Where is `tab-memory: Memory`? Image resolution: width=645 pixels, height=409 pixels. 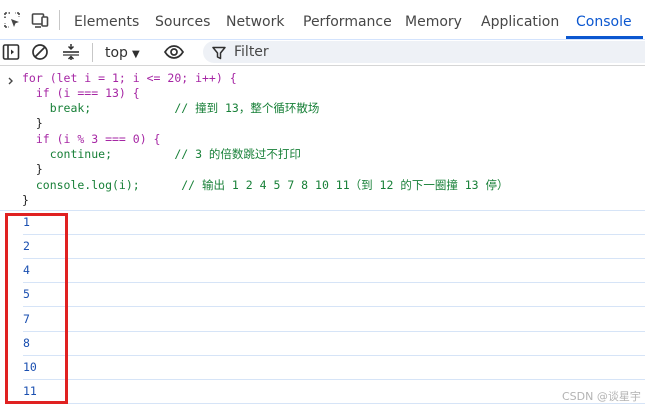
tab-memory: Memory is located at coordinates (433, 19).